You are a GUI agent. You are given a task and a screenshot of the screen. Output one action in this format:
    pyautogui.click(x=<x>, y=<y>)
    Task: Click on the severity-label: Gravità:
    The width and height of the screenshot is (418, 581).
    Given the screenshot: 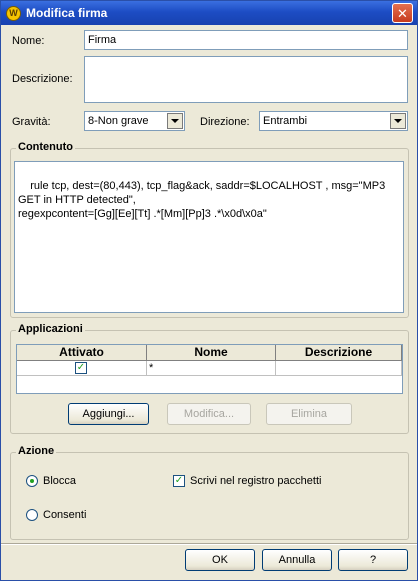 What is the action you would take?
    pyautogui.click(x=31, y=122)
    